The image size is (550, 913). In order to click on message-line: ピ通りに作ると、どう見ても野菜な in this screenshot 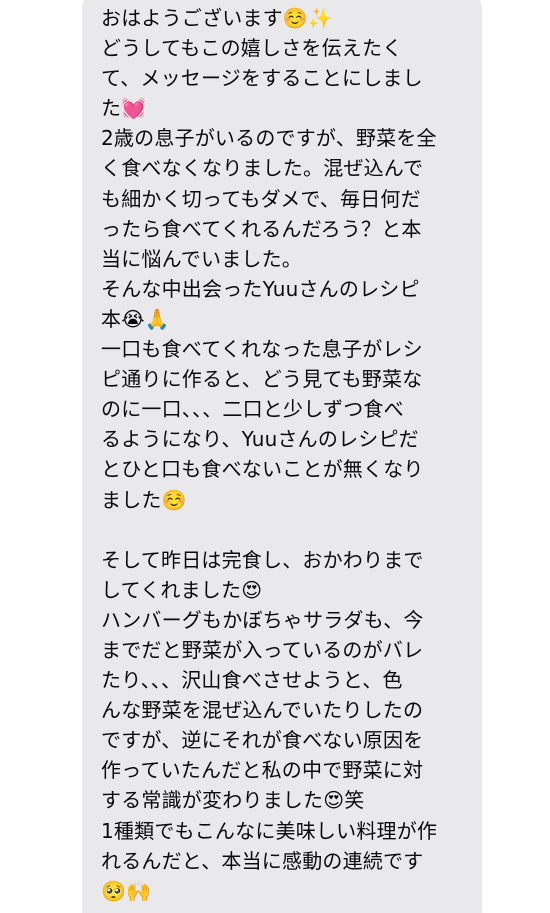, I will do `click(262, 379)`.